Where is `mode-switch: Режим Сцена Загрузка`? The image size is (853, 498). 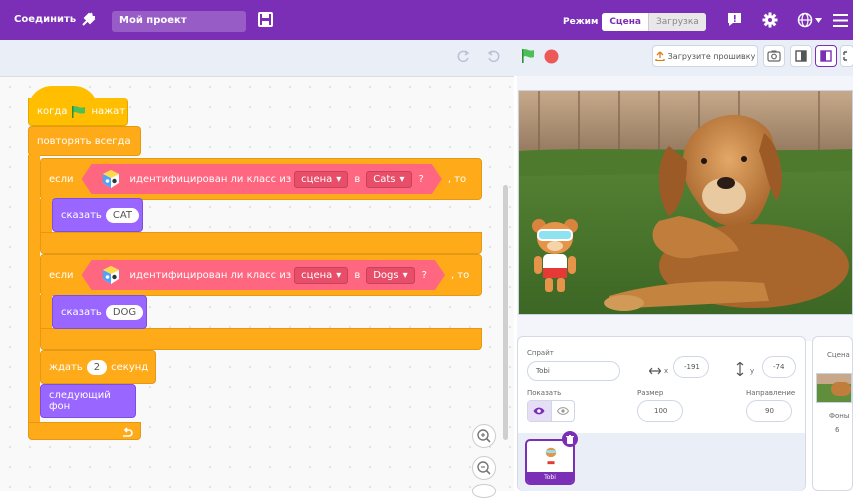
mode-switch: Режим Сцена Загрузка is located at coordinates (634, 22).